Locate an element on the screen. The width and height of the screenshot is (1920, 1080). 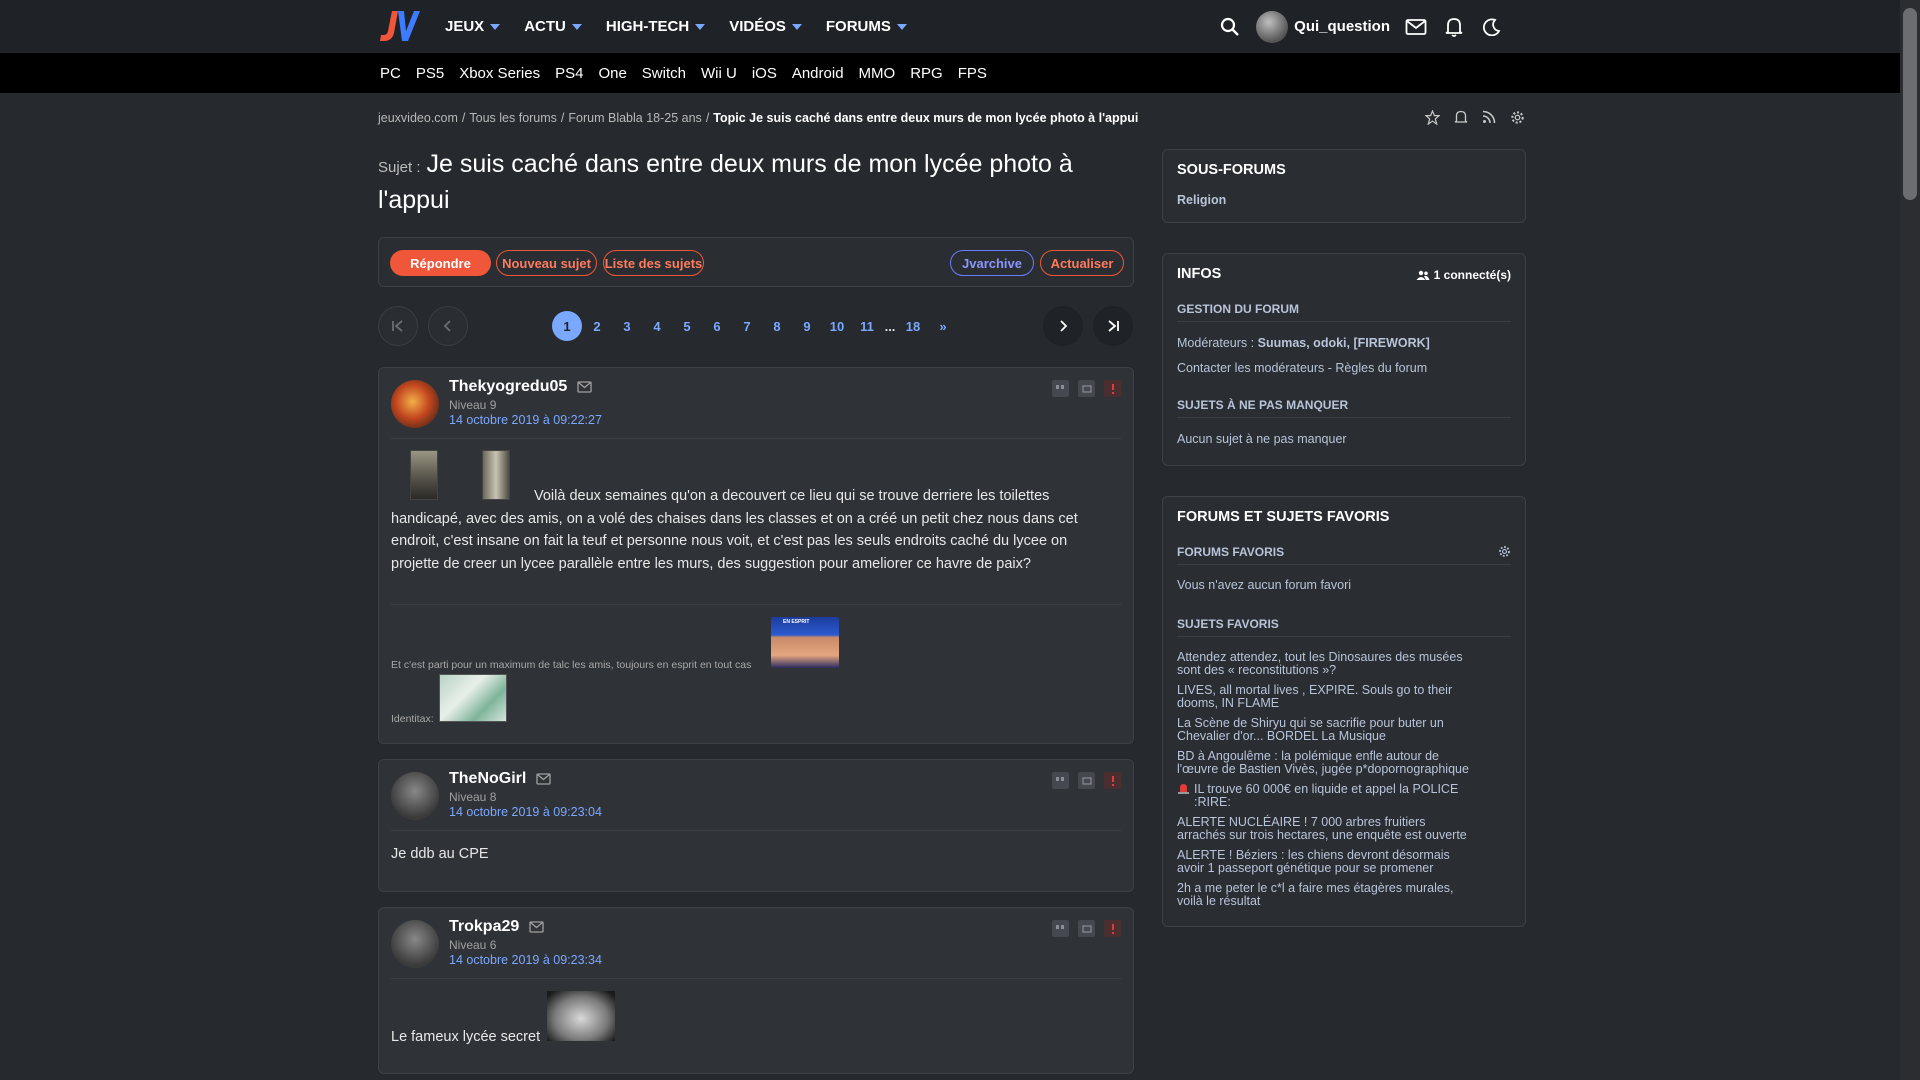
platform-ps5: PS5 is located at coordinates (430, 73).